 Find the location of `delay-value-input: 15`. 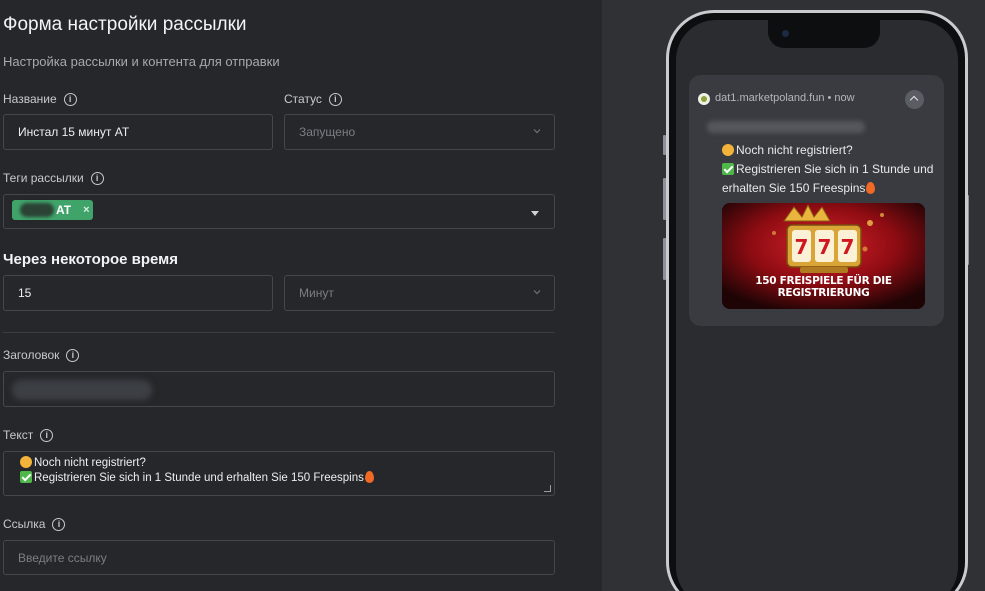

delay-value-input: 15 is located at coordinates (138, 293).